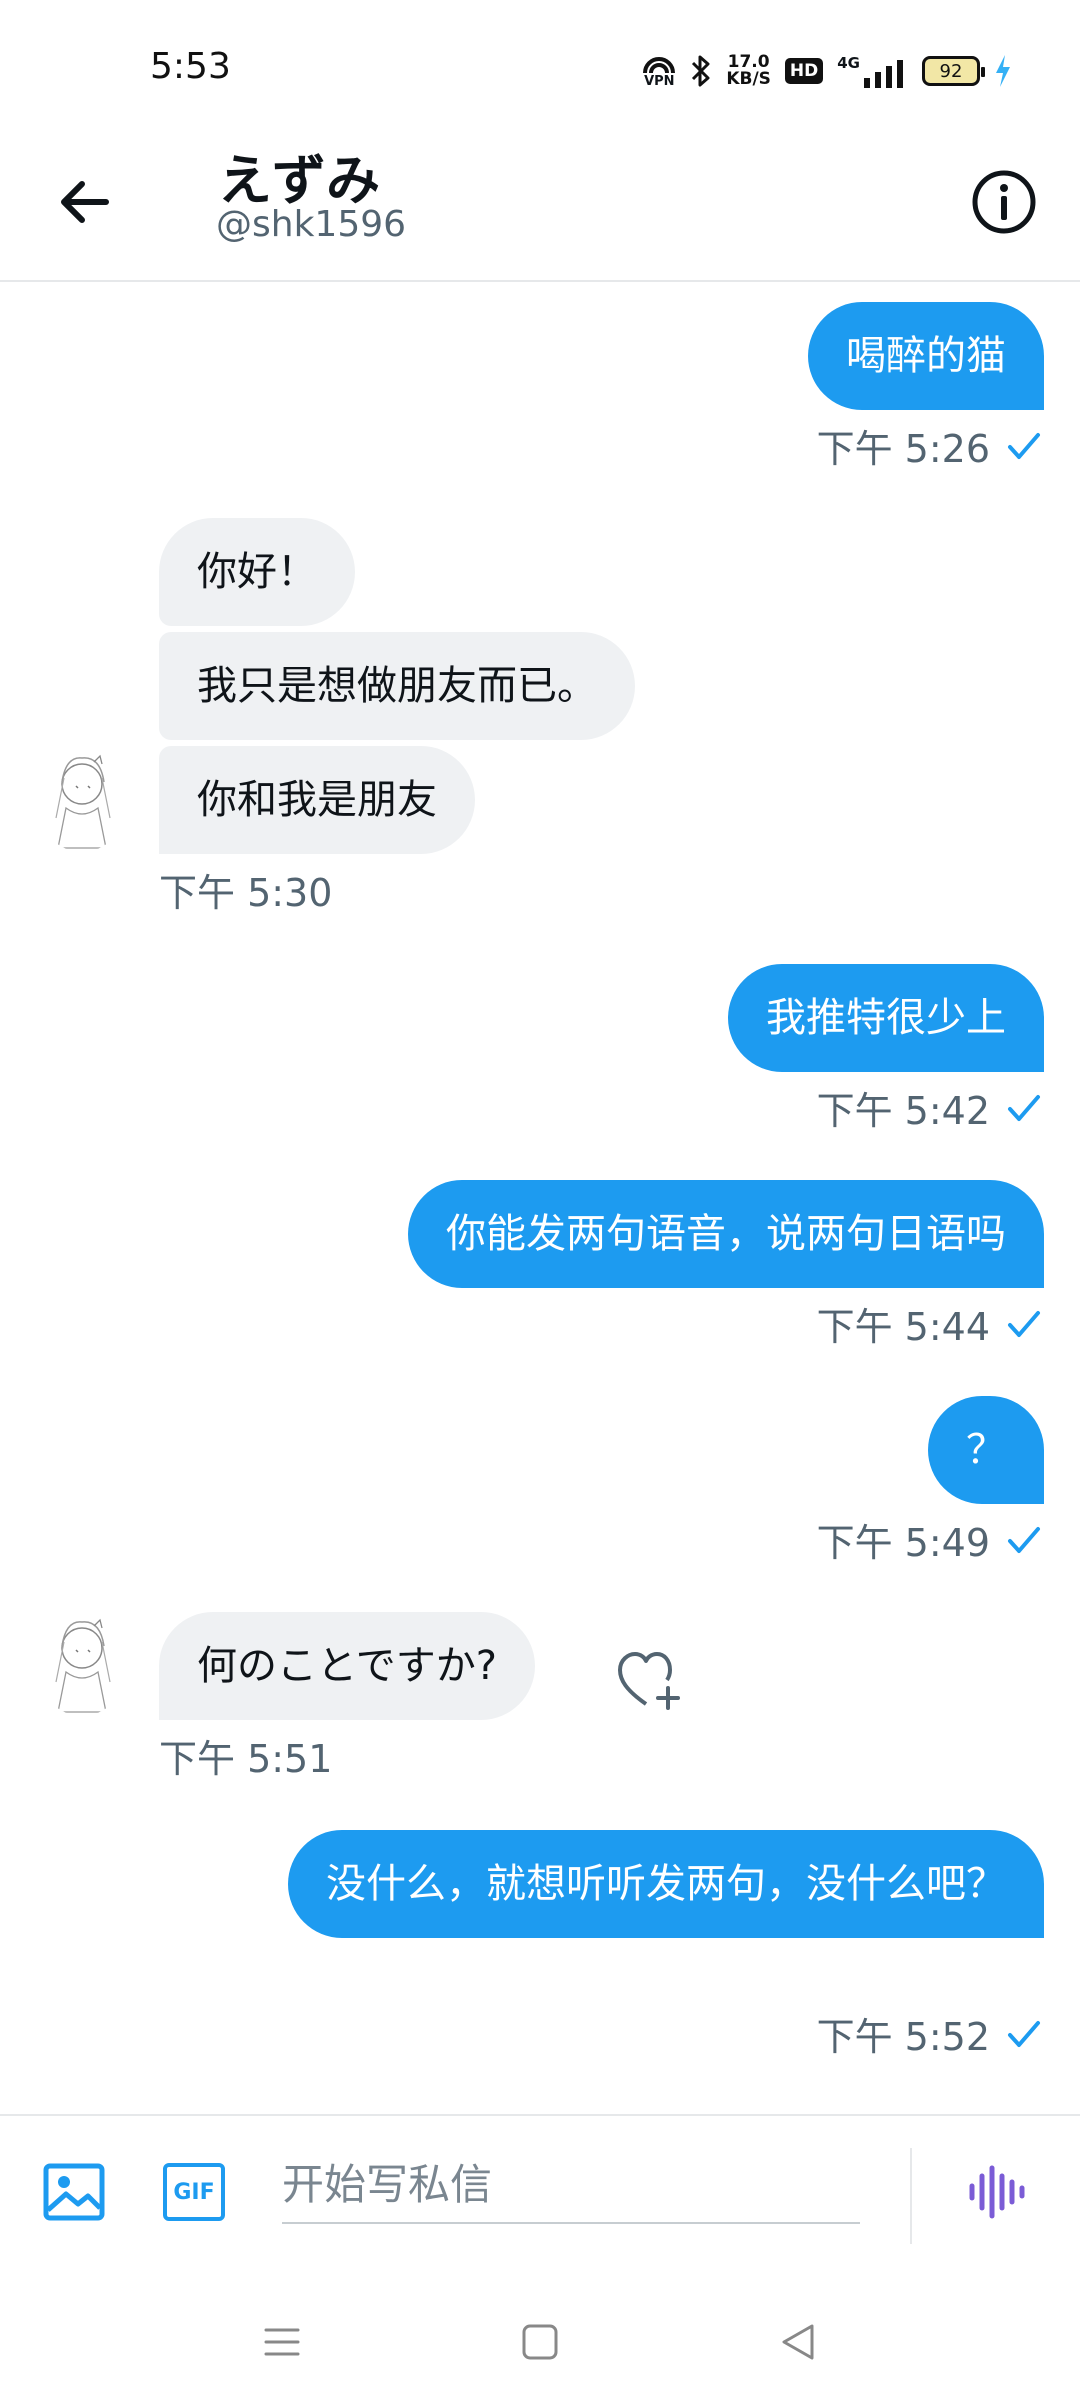  I want to click on message-time: 下午 5:42, so click(903, 1111).